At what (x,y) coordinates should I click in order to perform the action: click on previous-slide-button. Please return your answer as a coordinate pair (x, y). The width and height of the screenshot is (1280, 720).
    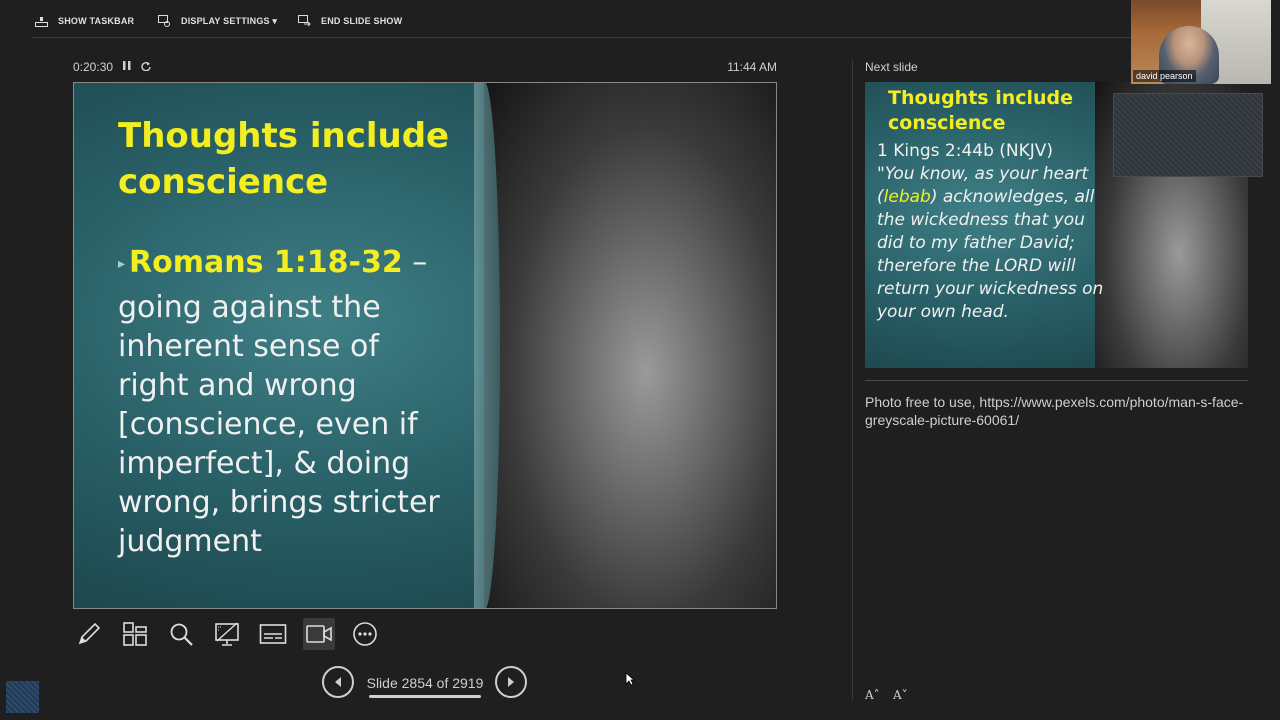
    Looking at the image, I should click on (338, 682).